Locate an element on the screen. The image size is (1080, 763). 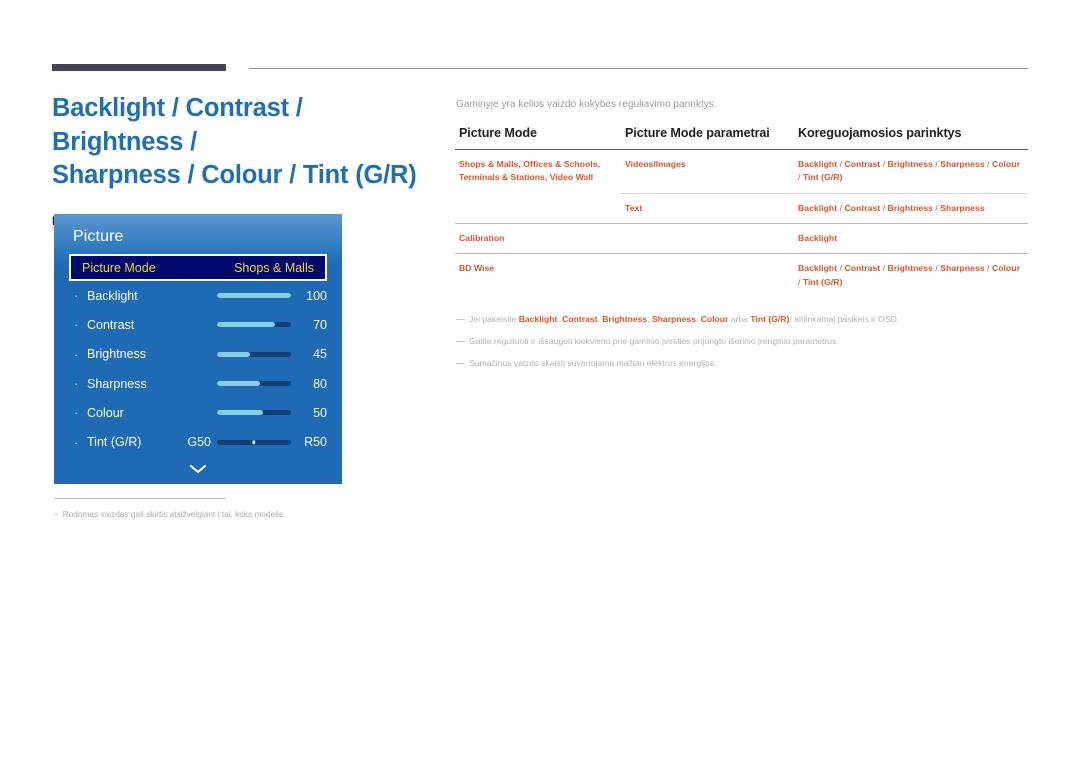
osd-item-tint-right-value: R50 is located at coordinates (315, 442).